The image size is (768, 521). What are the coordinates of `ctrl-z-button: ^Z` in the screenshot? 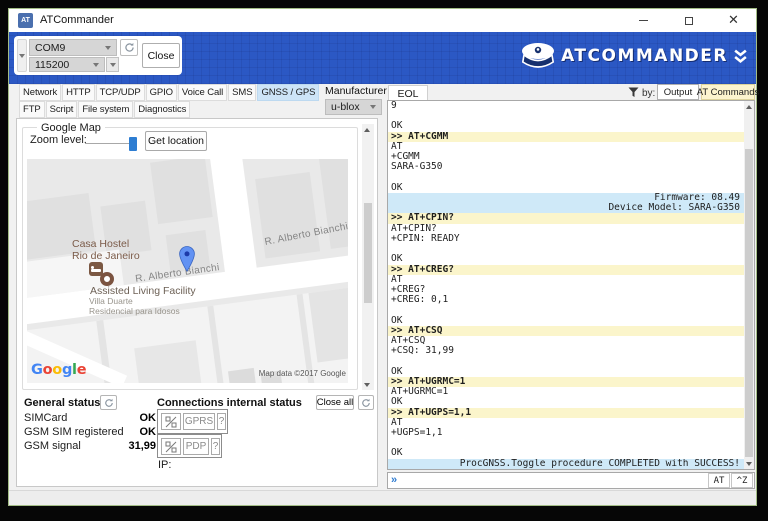 It's located at (742, 480).